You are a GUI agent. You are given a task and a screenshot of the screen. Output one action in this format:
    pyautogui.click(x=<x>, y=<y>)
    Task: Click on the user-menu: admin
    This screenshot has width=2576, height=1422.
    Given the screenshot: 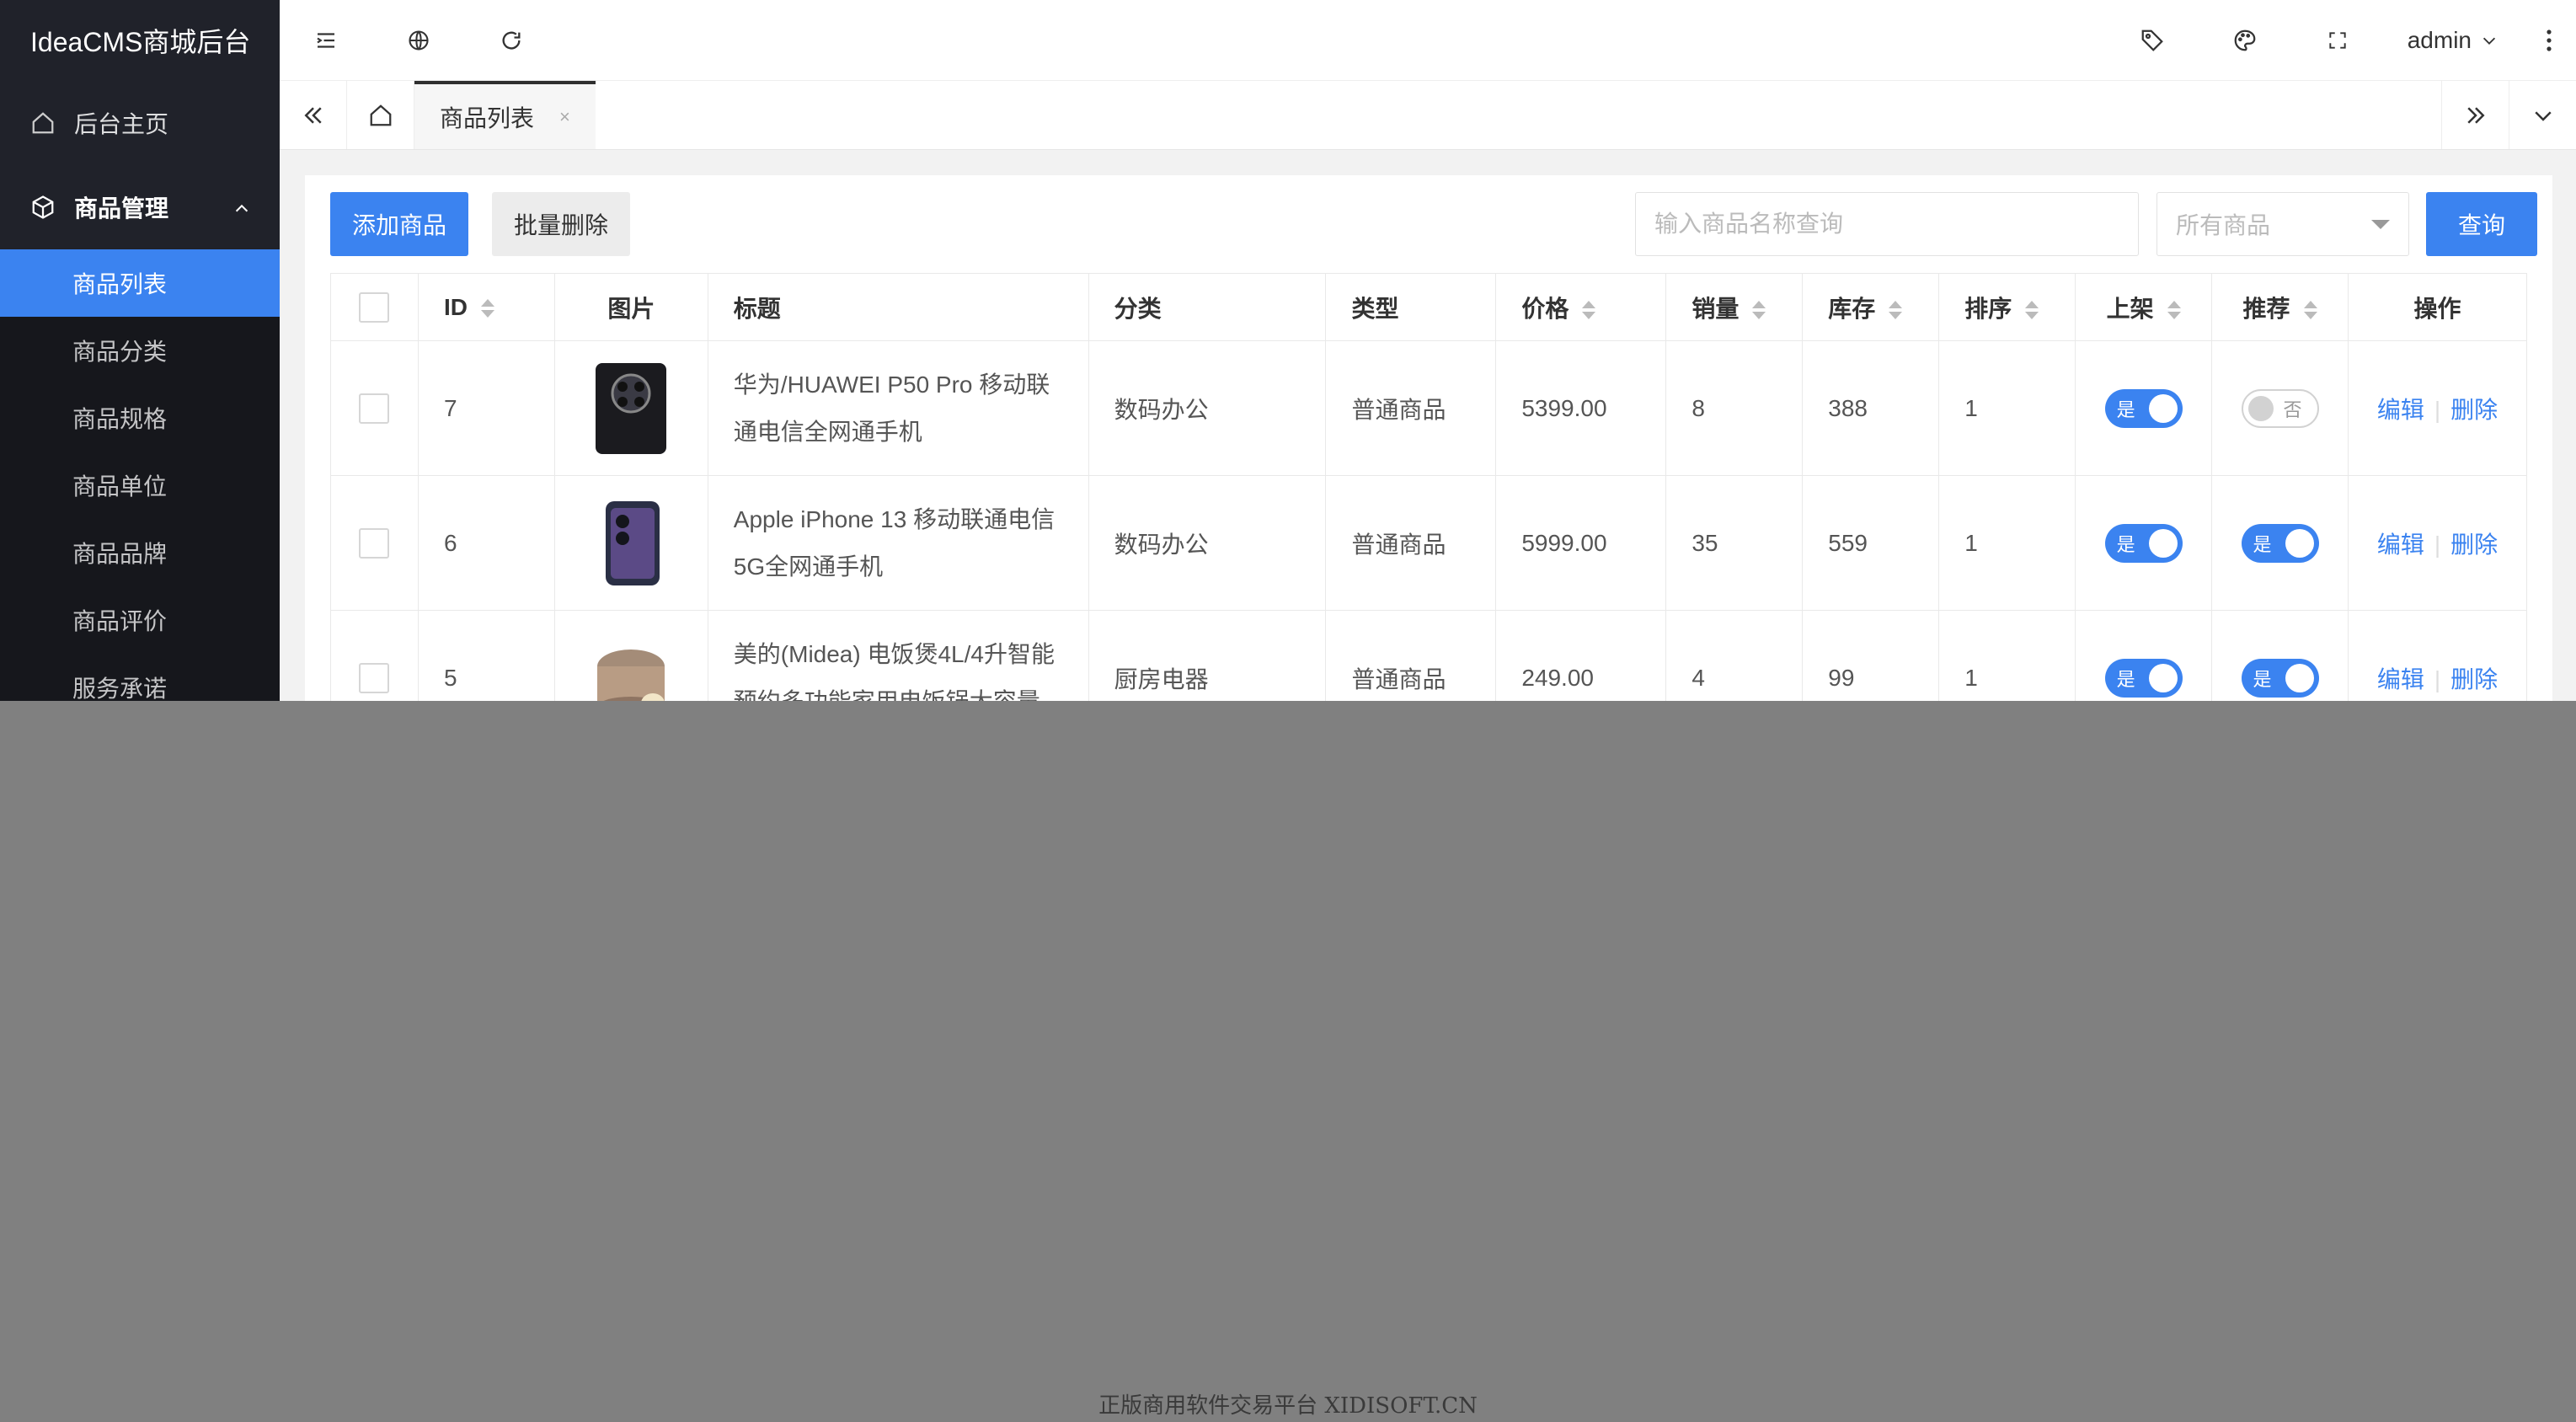 What is the action you would take?
    pyautogui.click(x=2453, y=41)
    